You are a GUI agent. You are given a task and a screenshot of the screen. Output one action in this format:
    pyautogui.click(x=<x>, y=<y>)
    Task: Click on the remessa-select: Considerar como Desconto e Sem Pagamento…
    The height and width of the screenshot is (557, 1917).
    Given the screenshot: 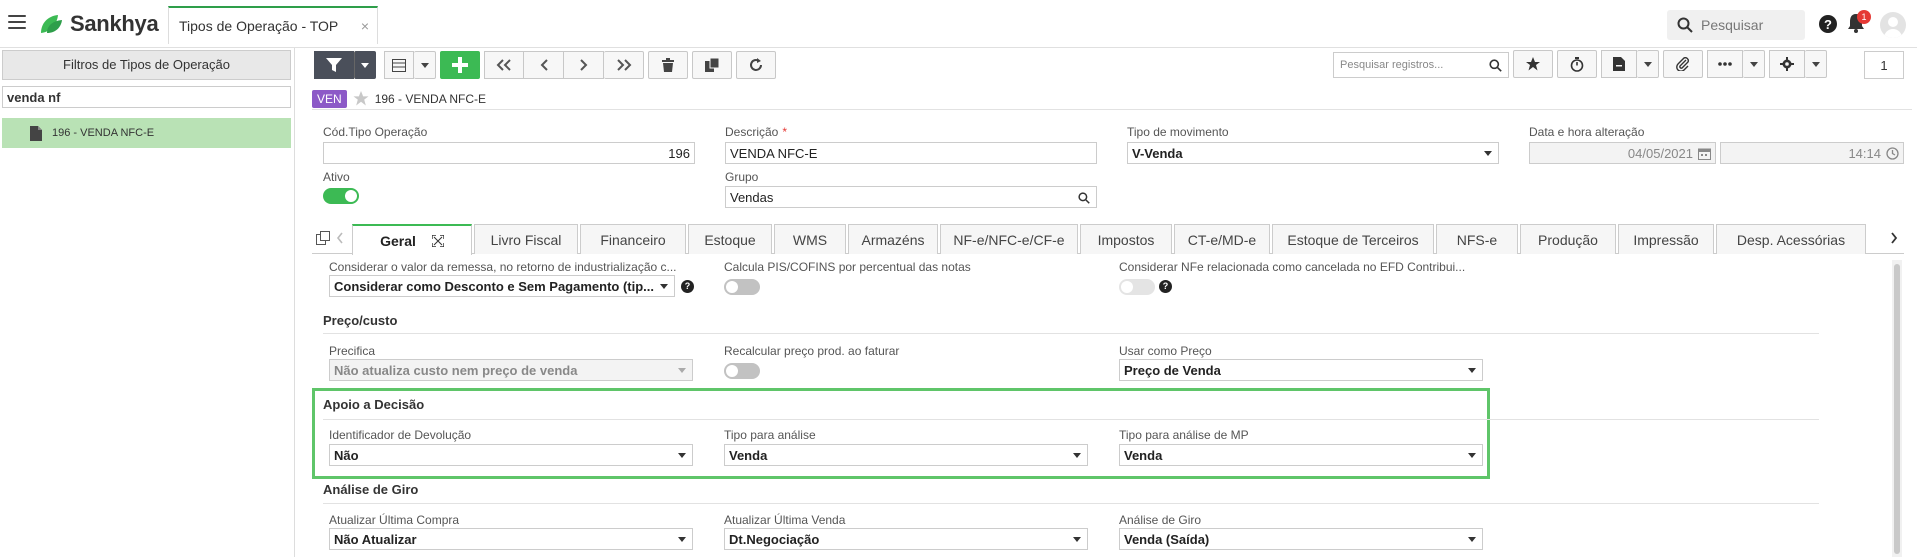 What is the action you would take?
    pyautogui.click(x=502, y=286)
    